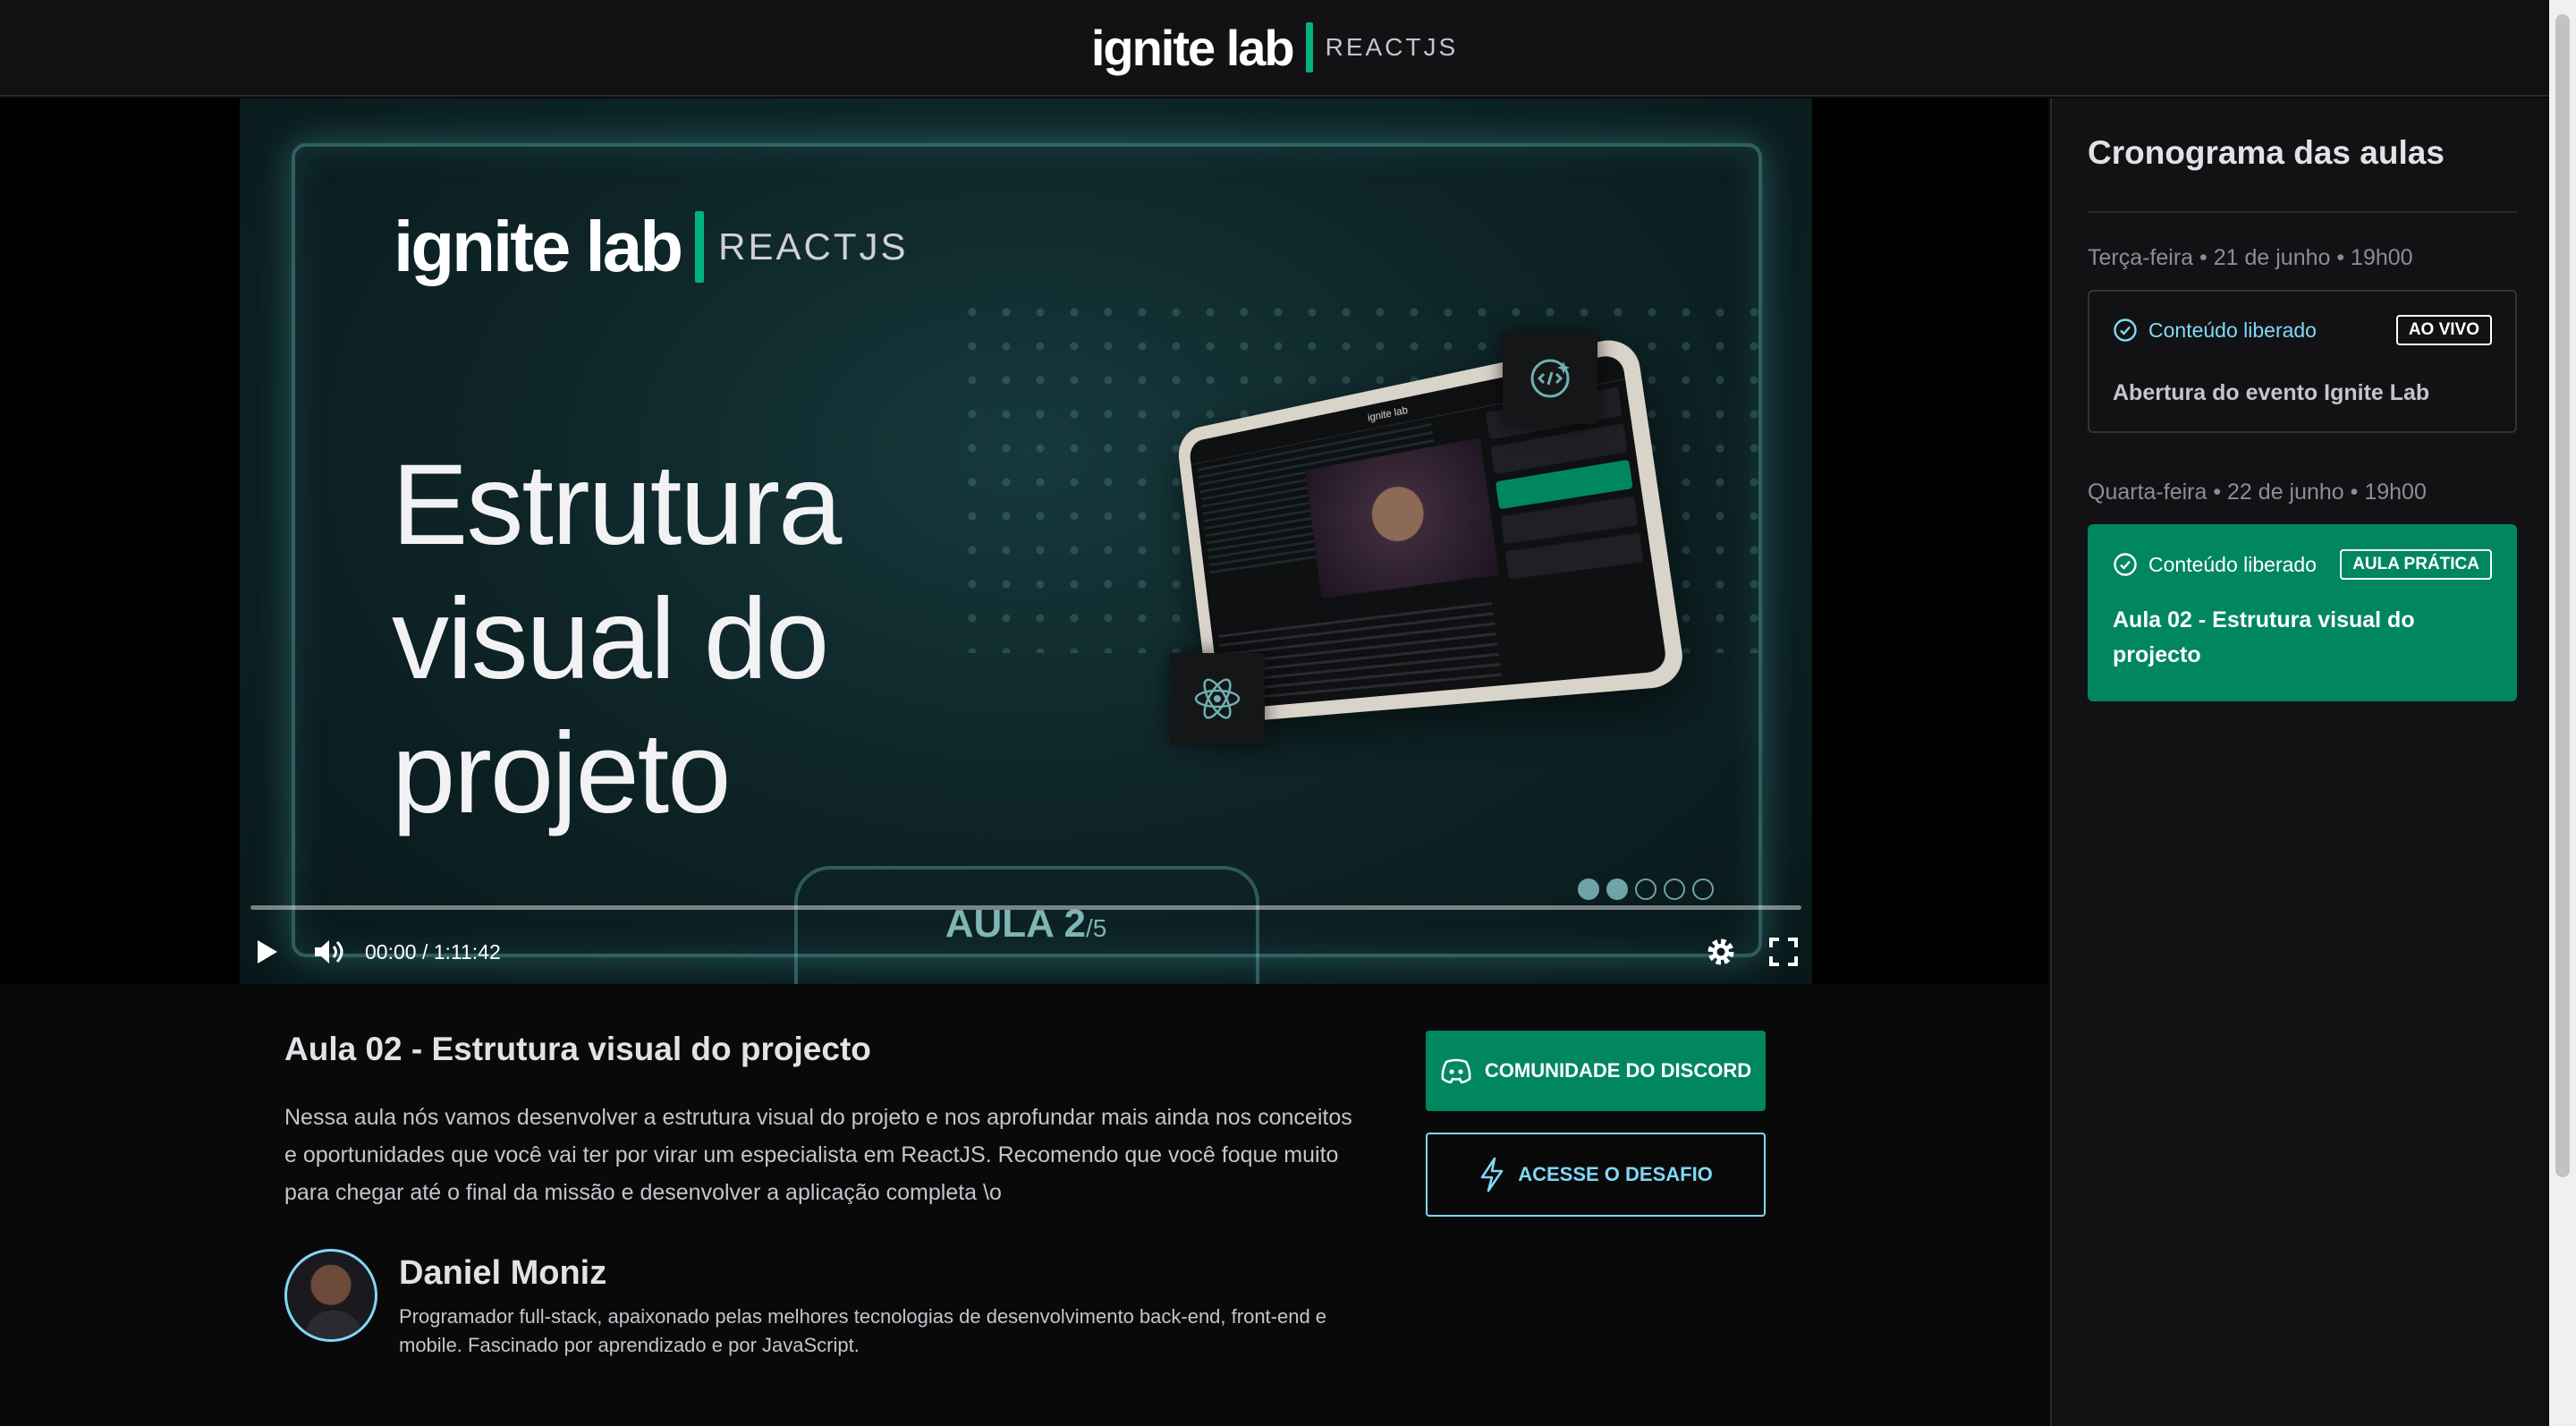 The image size is (2576, 1426). I want to click on video-controls: 00:00 / 1:11:42, so click(1025, 941).